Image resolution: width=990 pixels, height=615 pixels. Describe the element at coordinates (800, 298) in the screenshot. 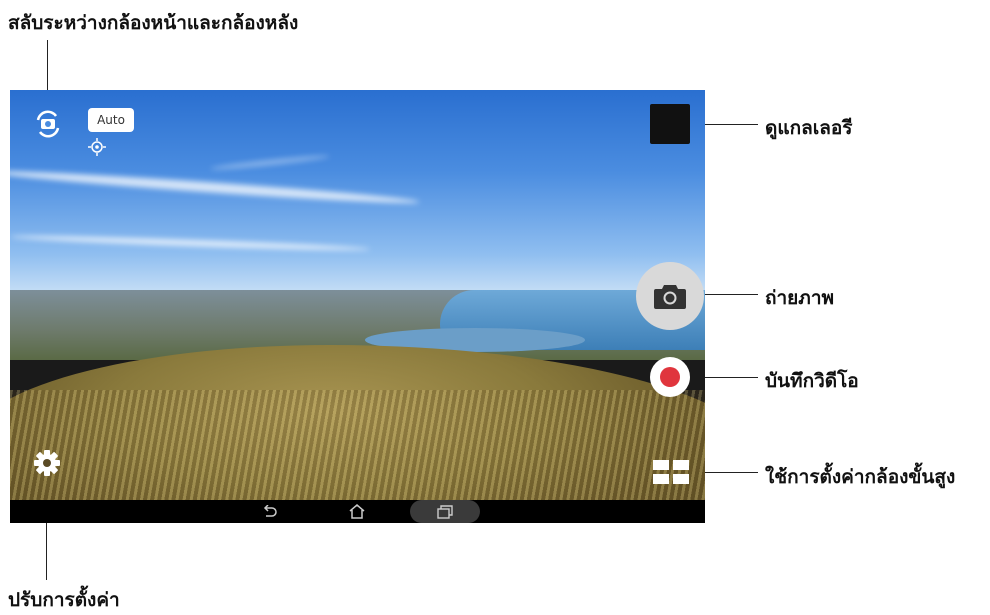

I see `annotation-capture: ถ่ายภาพ` at that location.